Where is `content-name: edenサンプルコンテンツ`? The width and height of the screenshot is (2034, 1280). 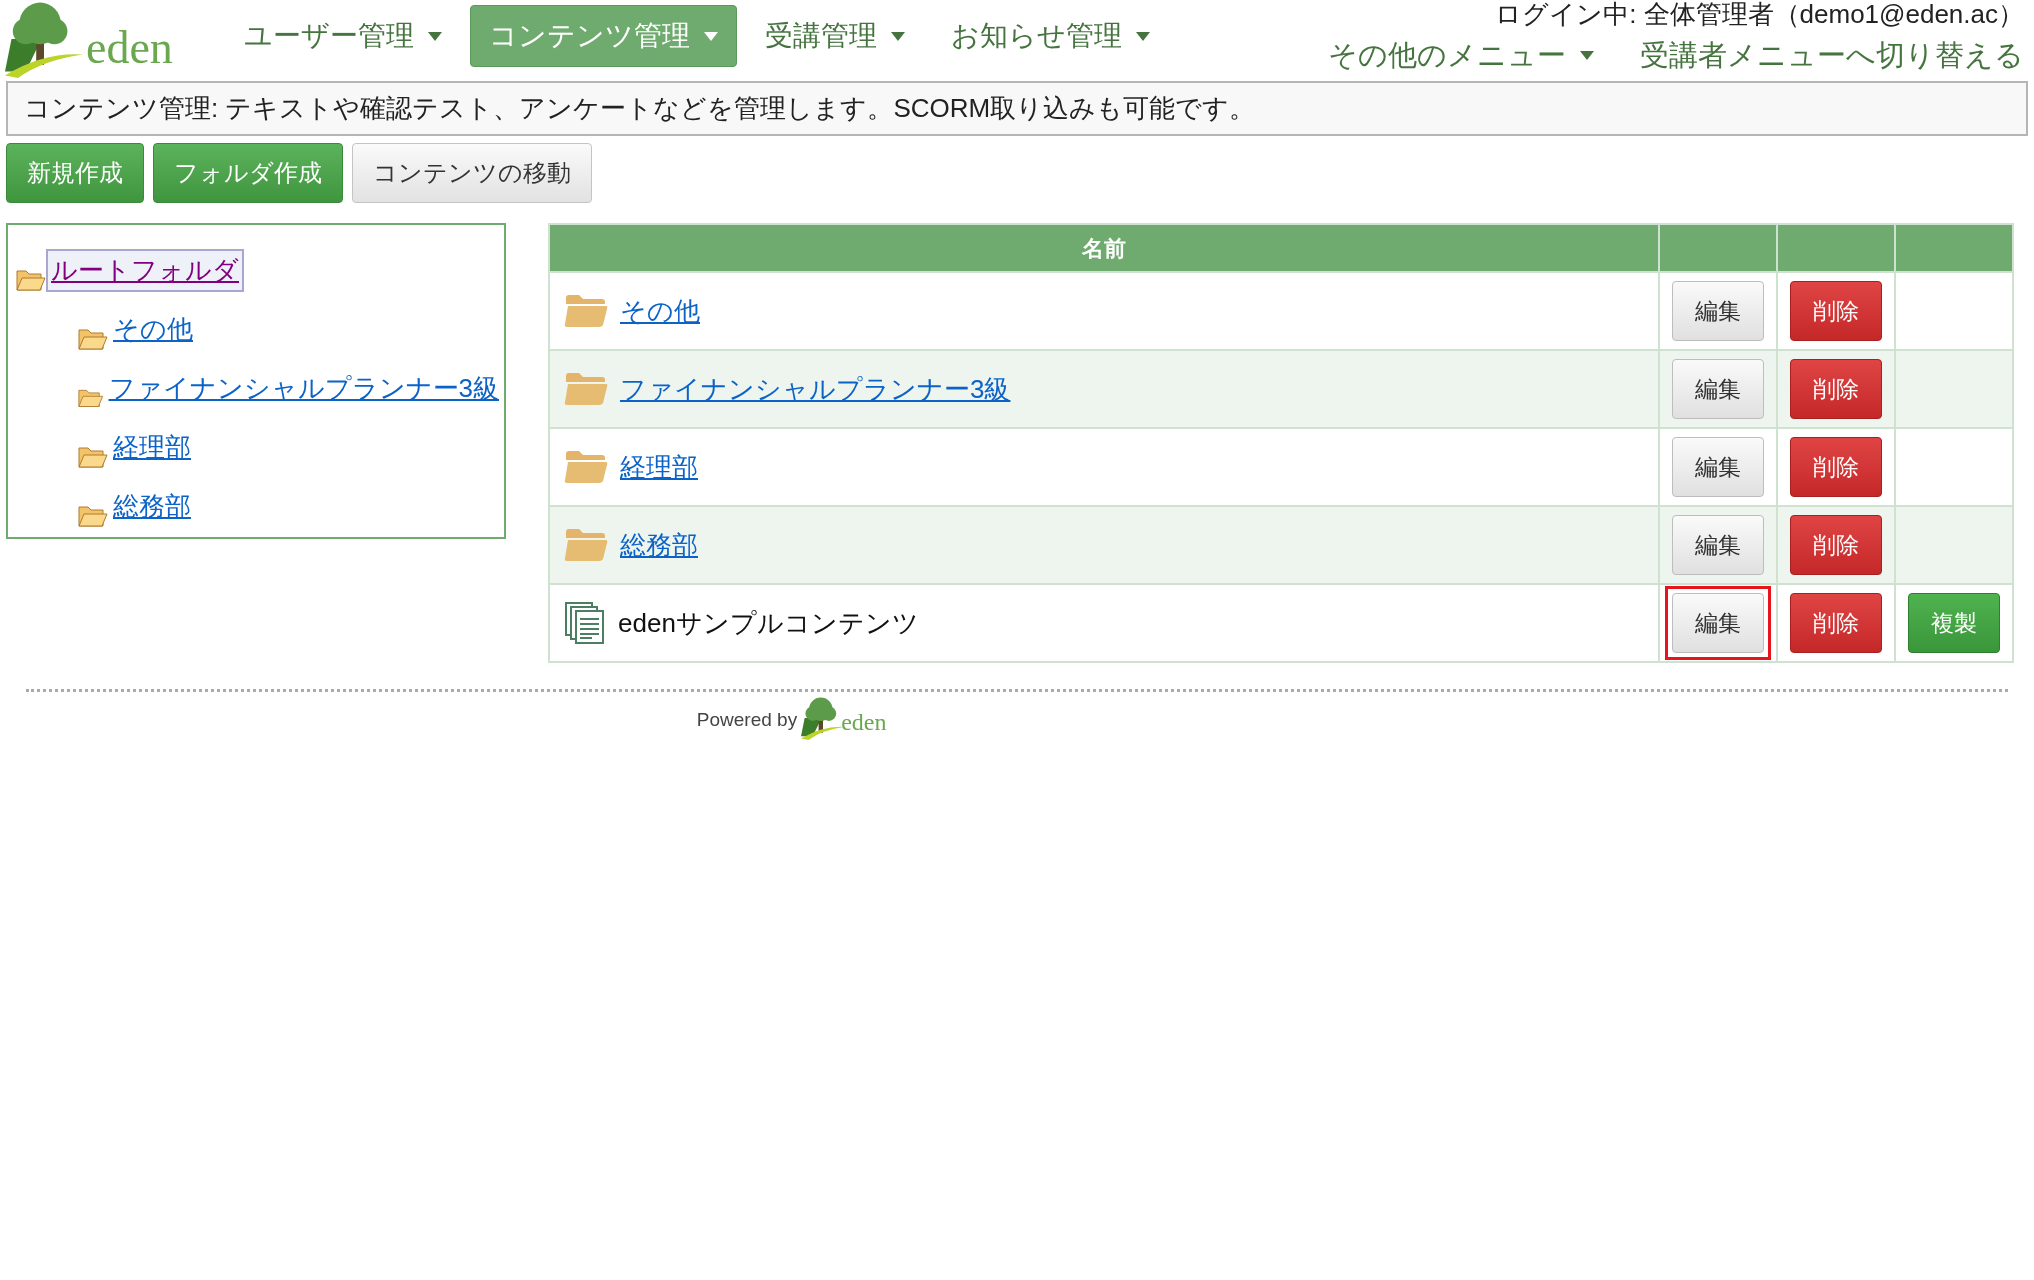
content-name: edenサンプルコンテンツ is located at coordinates (768, 623).